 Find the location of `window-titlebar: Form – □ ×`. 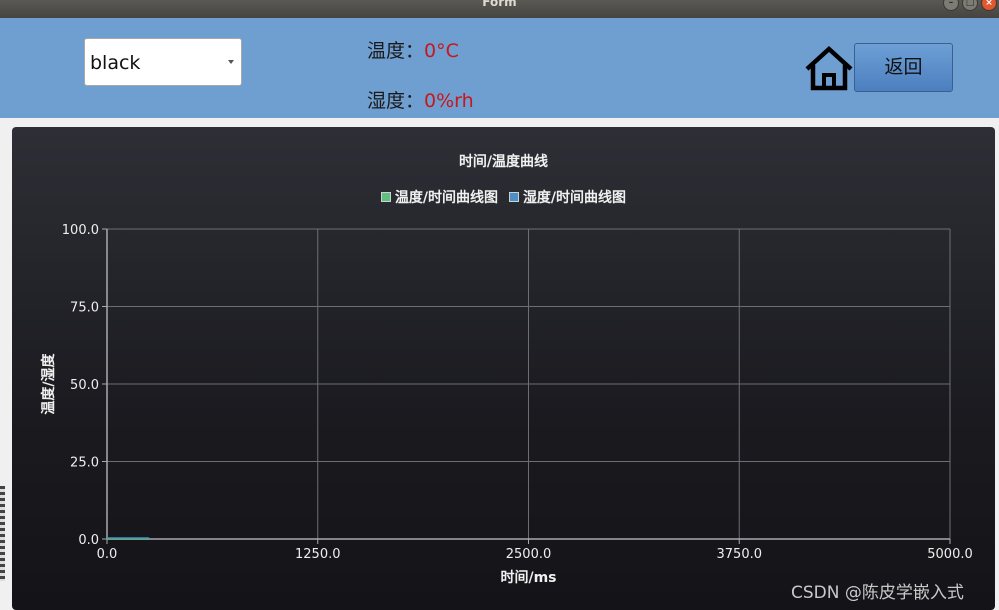

window-titlebar: Form – □ × is located at coordinates (499, 9).